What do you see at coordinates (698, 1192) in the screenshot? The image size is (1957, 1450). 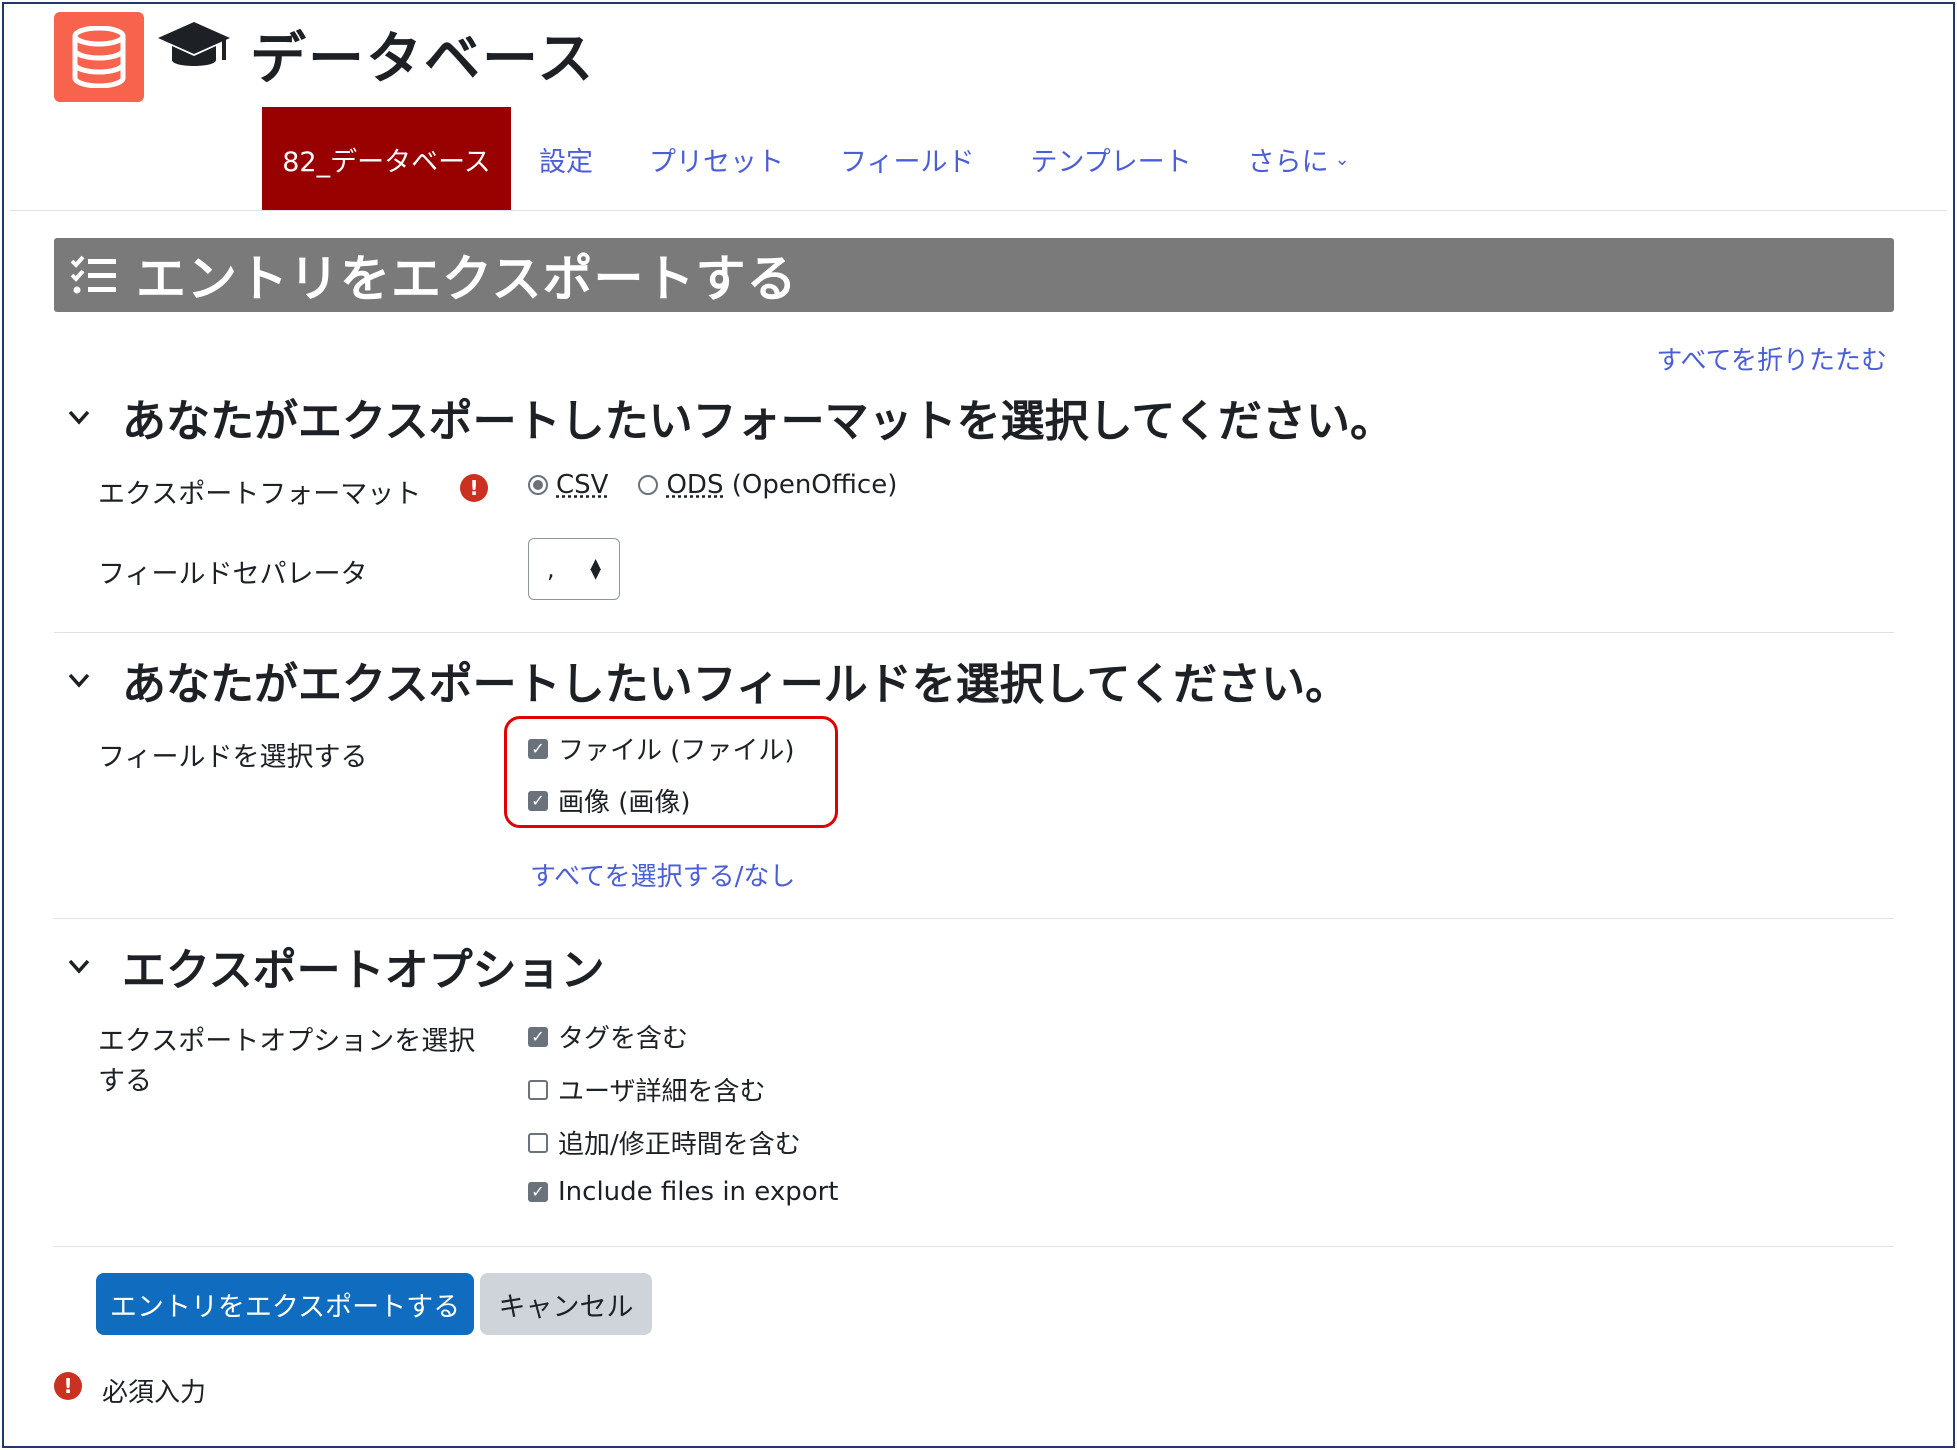 I see `checkbox-label: Include files in export` at bounding box center [698, 1192].